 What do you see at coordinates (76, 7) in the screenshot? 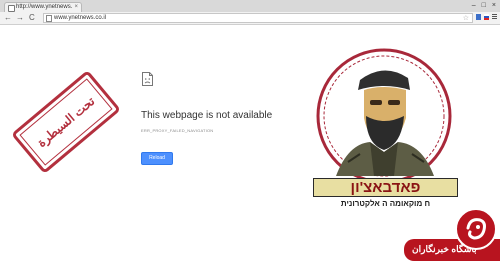
I see `tab-close-icon: ×` at bounding box center [76, 7].